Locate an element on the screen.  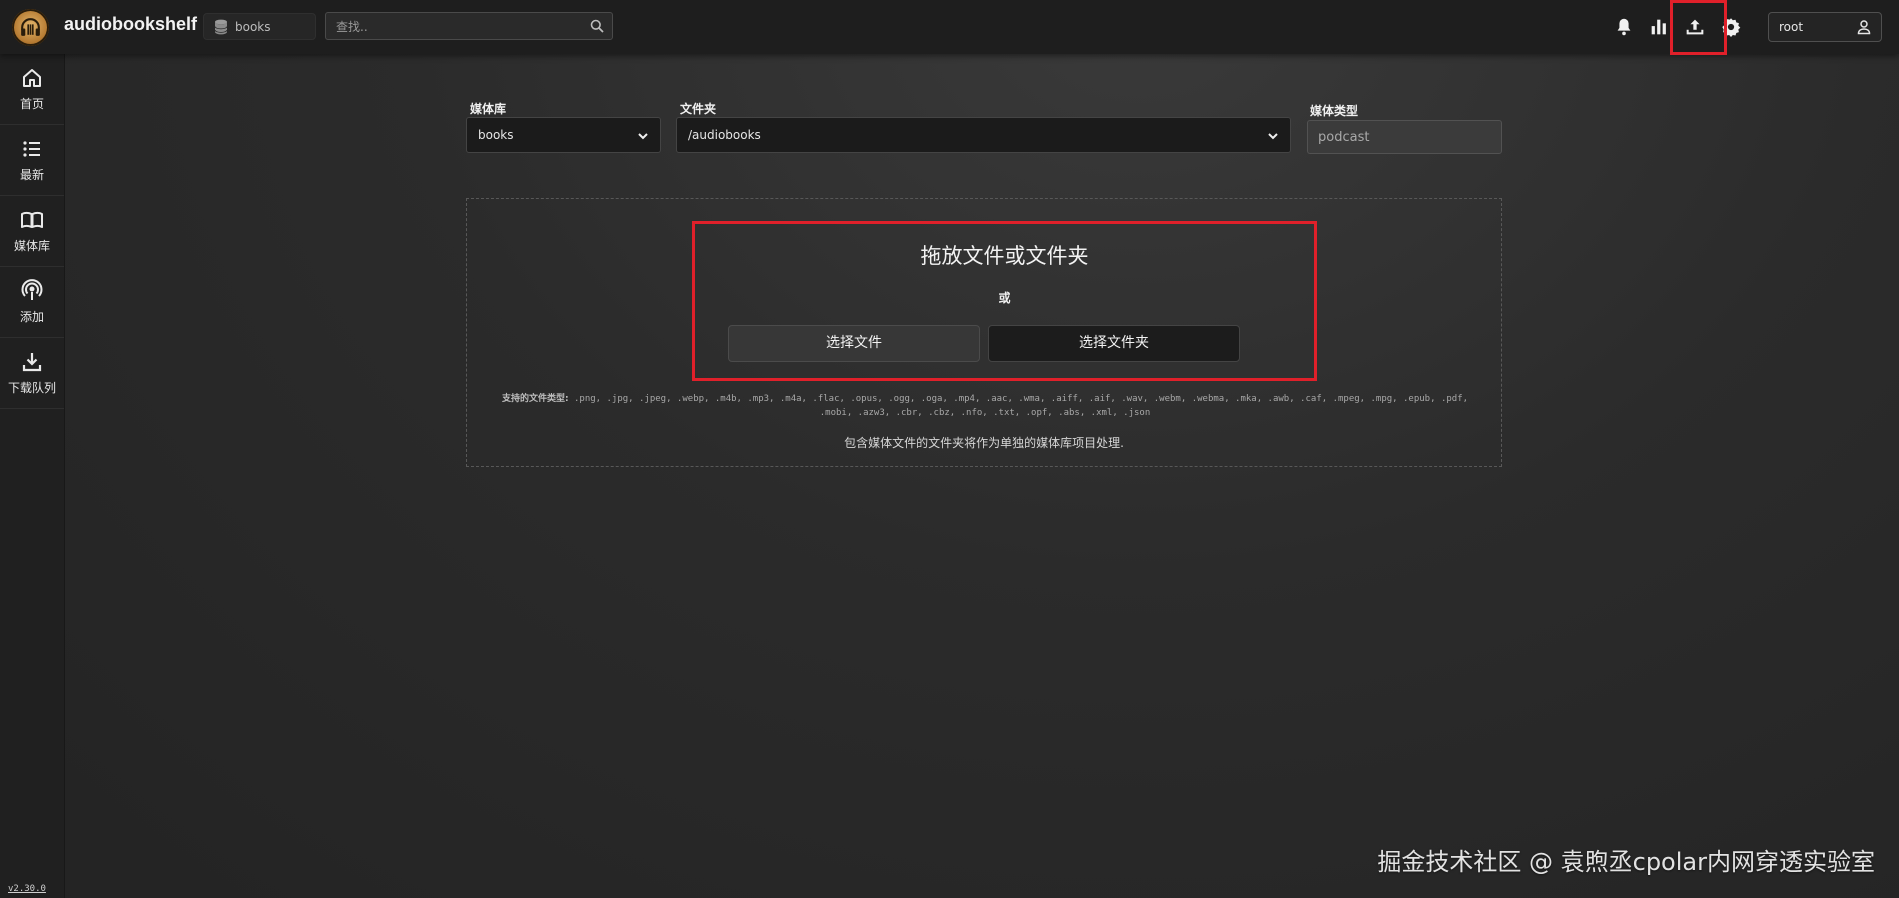
media-type-value: podcast is located at coordinates (1344, 137).